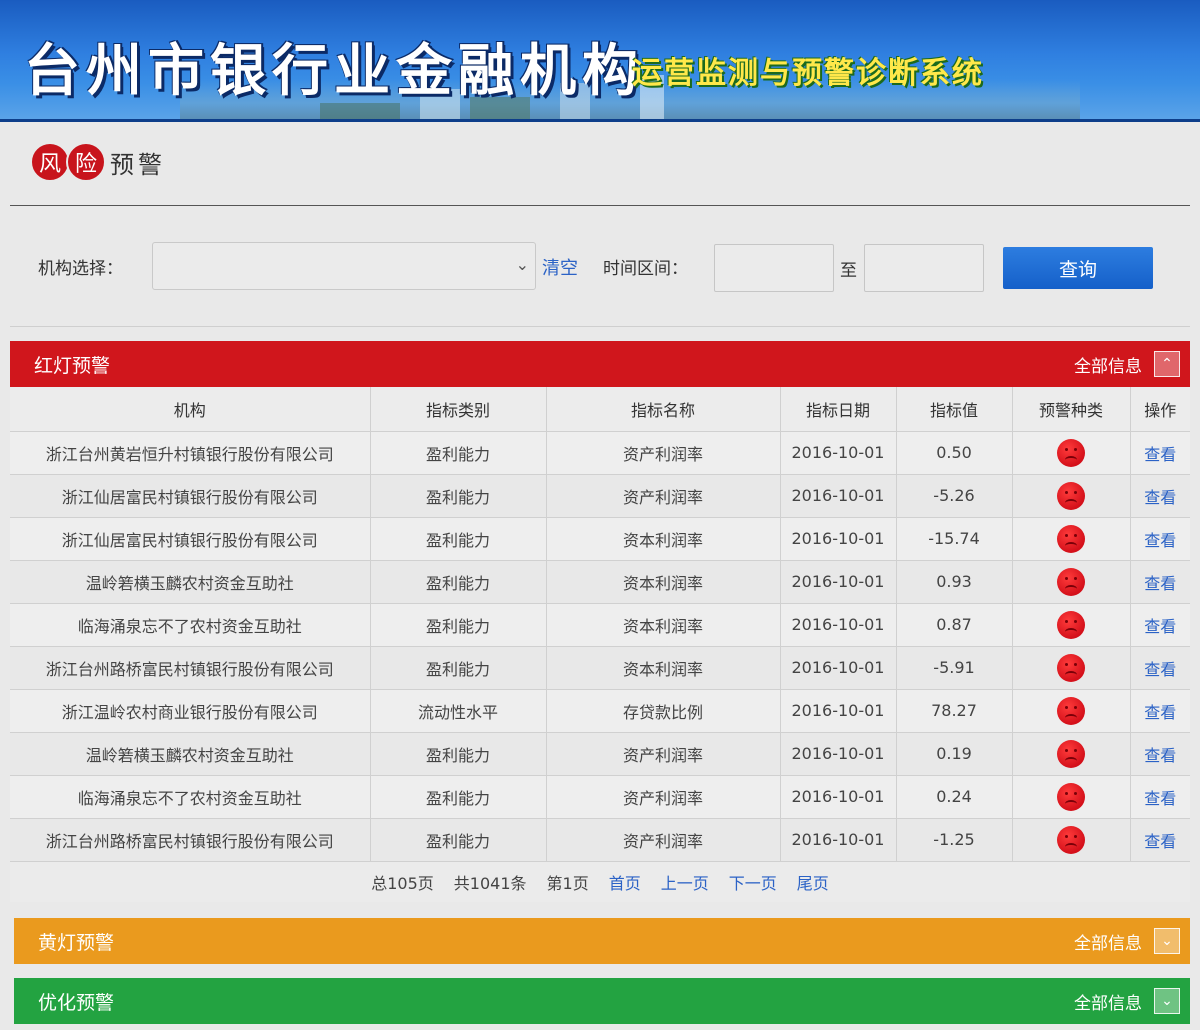 This screenshot has width=1200, height=1030. I want to click on table-header-row: 机构 指标类别 指标名称 指标日期 指标值 预警种类 操作, so click(600, 409).